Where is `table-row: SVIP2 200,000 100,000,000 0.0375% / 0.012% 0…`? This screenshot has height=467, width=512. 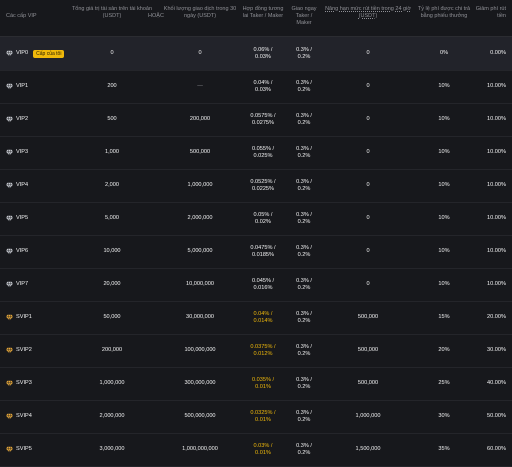 table-row: SVIP2 200,000 100,000,000 0.0375% / 0.012% 0… is located at coordinates (256, 351).